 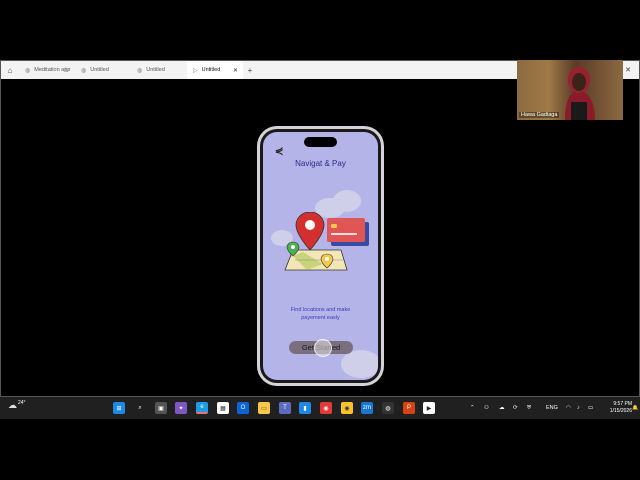 I want to click on zoom-icon: zm, so click(x=367, y=408).